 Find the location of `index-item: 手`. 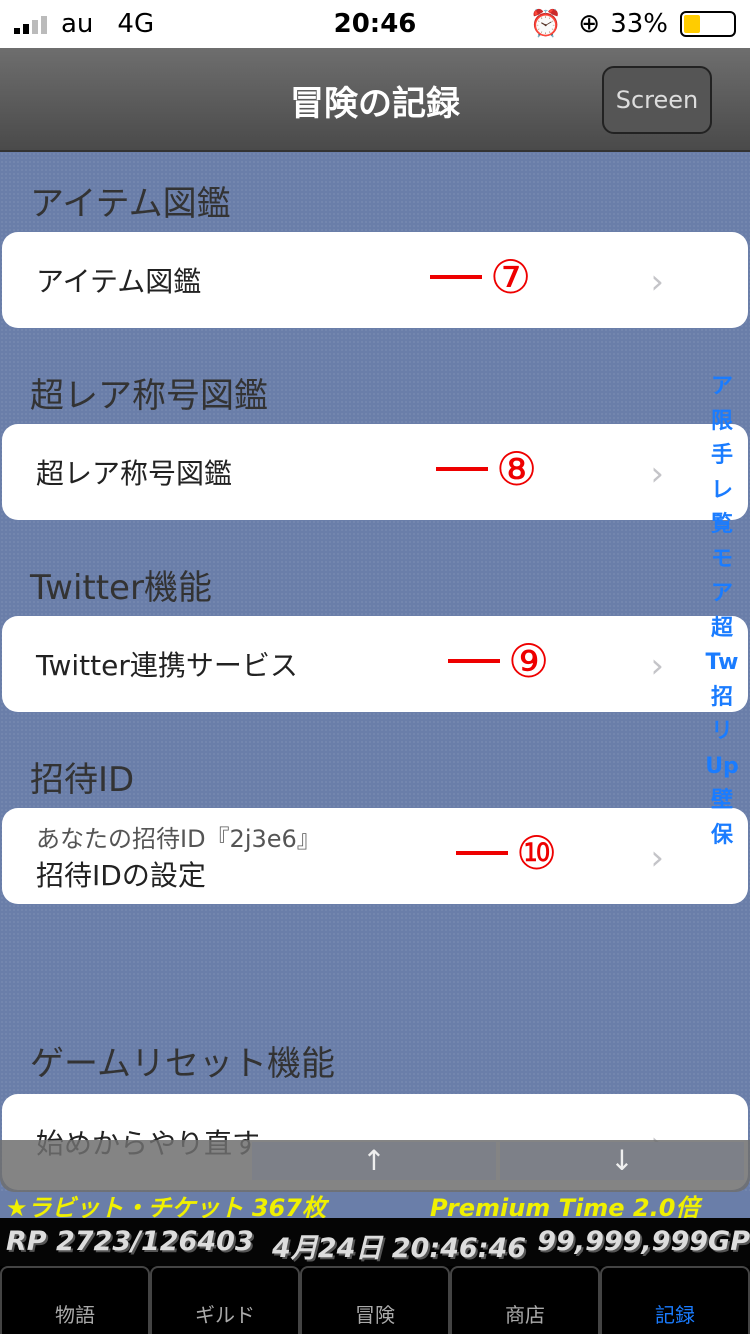

index-item: 手 is located at coordinates (722, 456).